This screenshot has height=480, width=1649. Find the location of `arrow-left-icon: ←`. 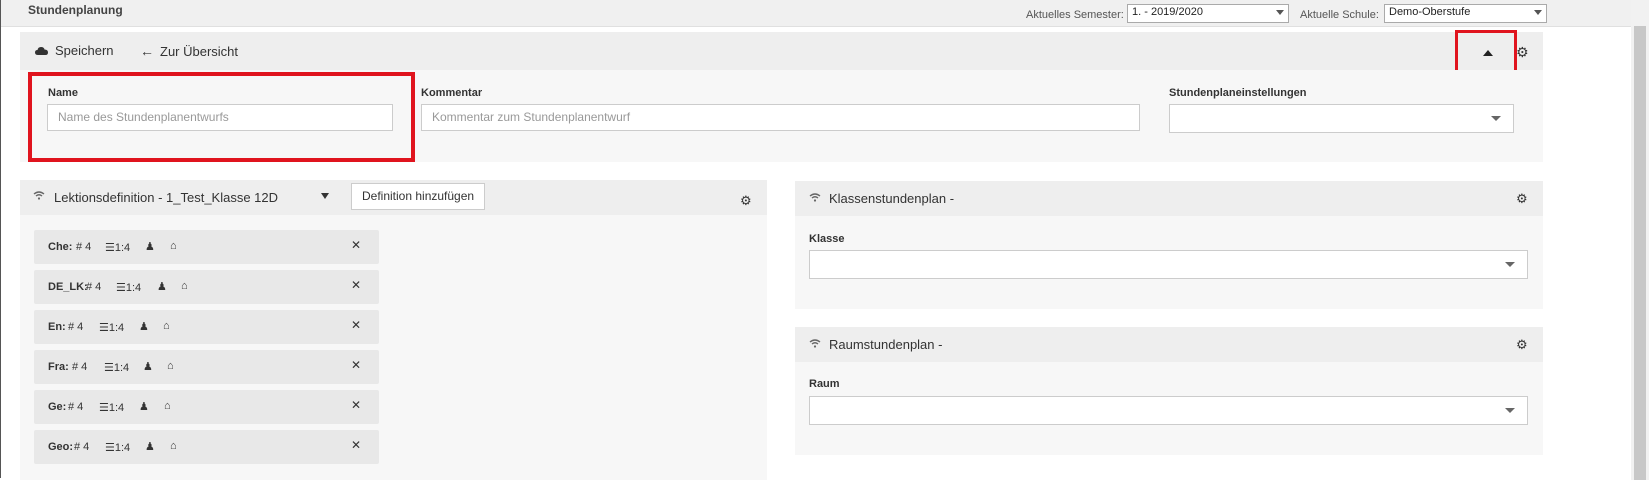

arrow-left-icon: ← is located at coordinates (147, 51).